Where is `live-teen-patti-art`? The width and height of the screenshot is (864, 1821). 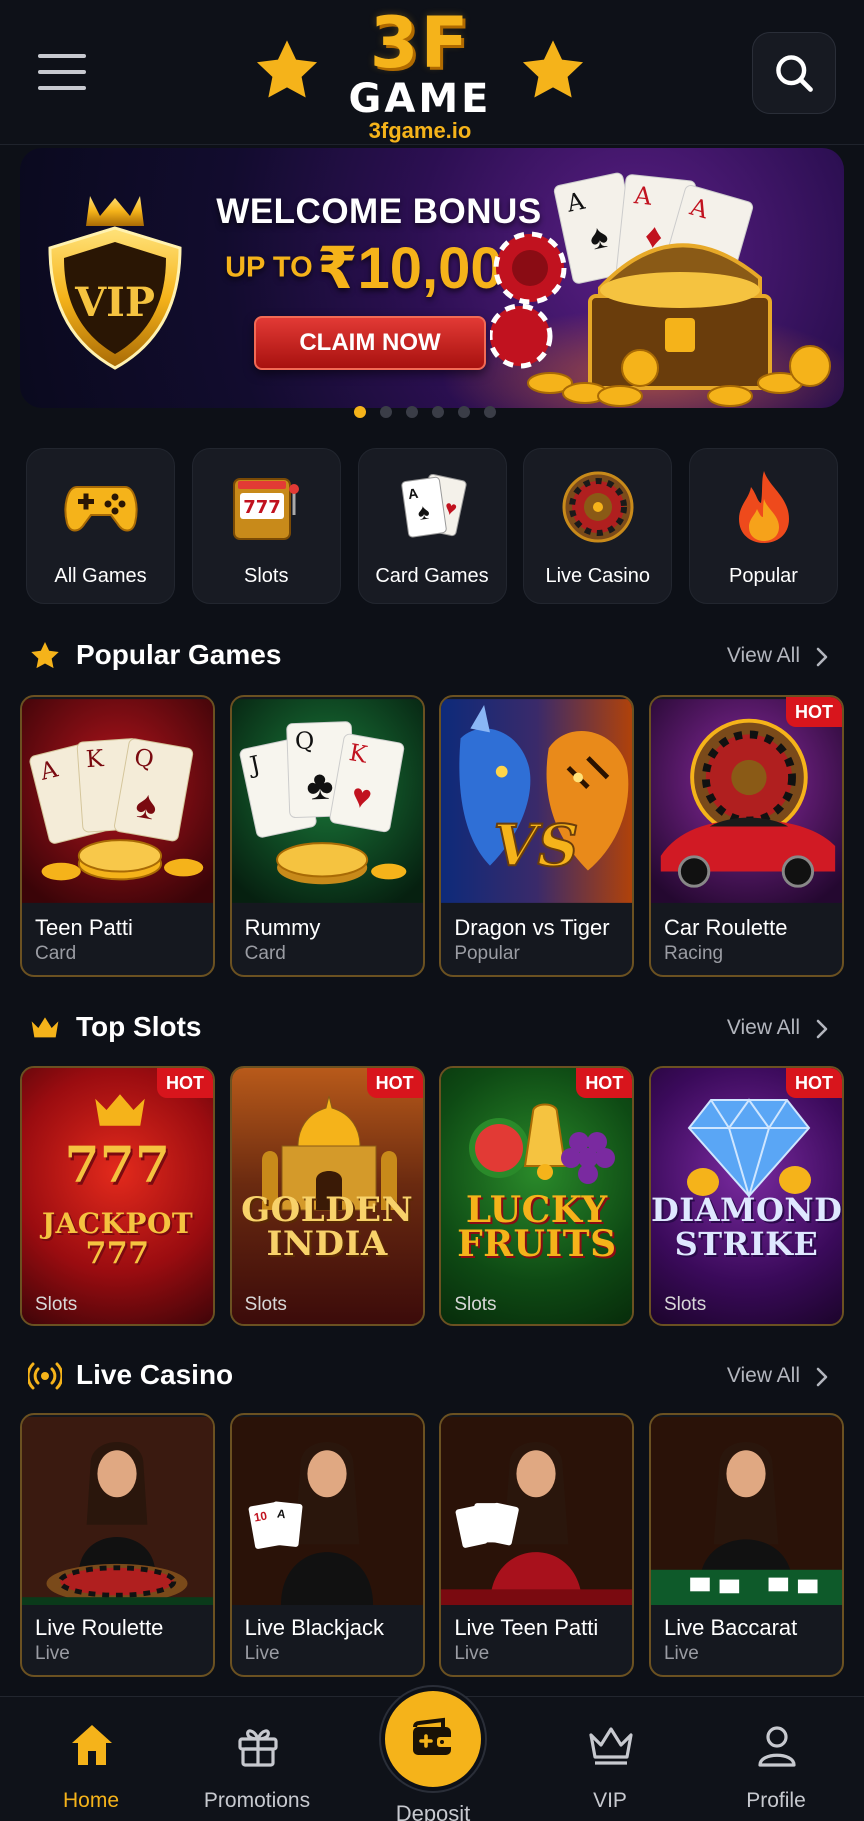 live-teen-patti-art is located at coordinates (537, 1511).